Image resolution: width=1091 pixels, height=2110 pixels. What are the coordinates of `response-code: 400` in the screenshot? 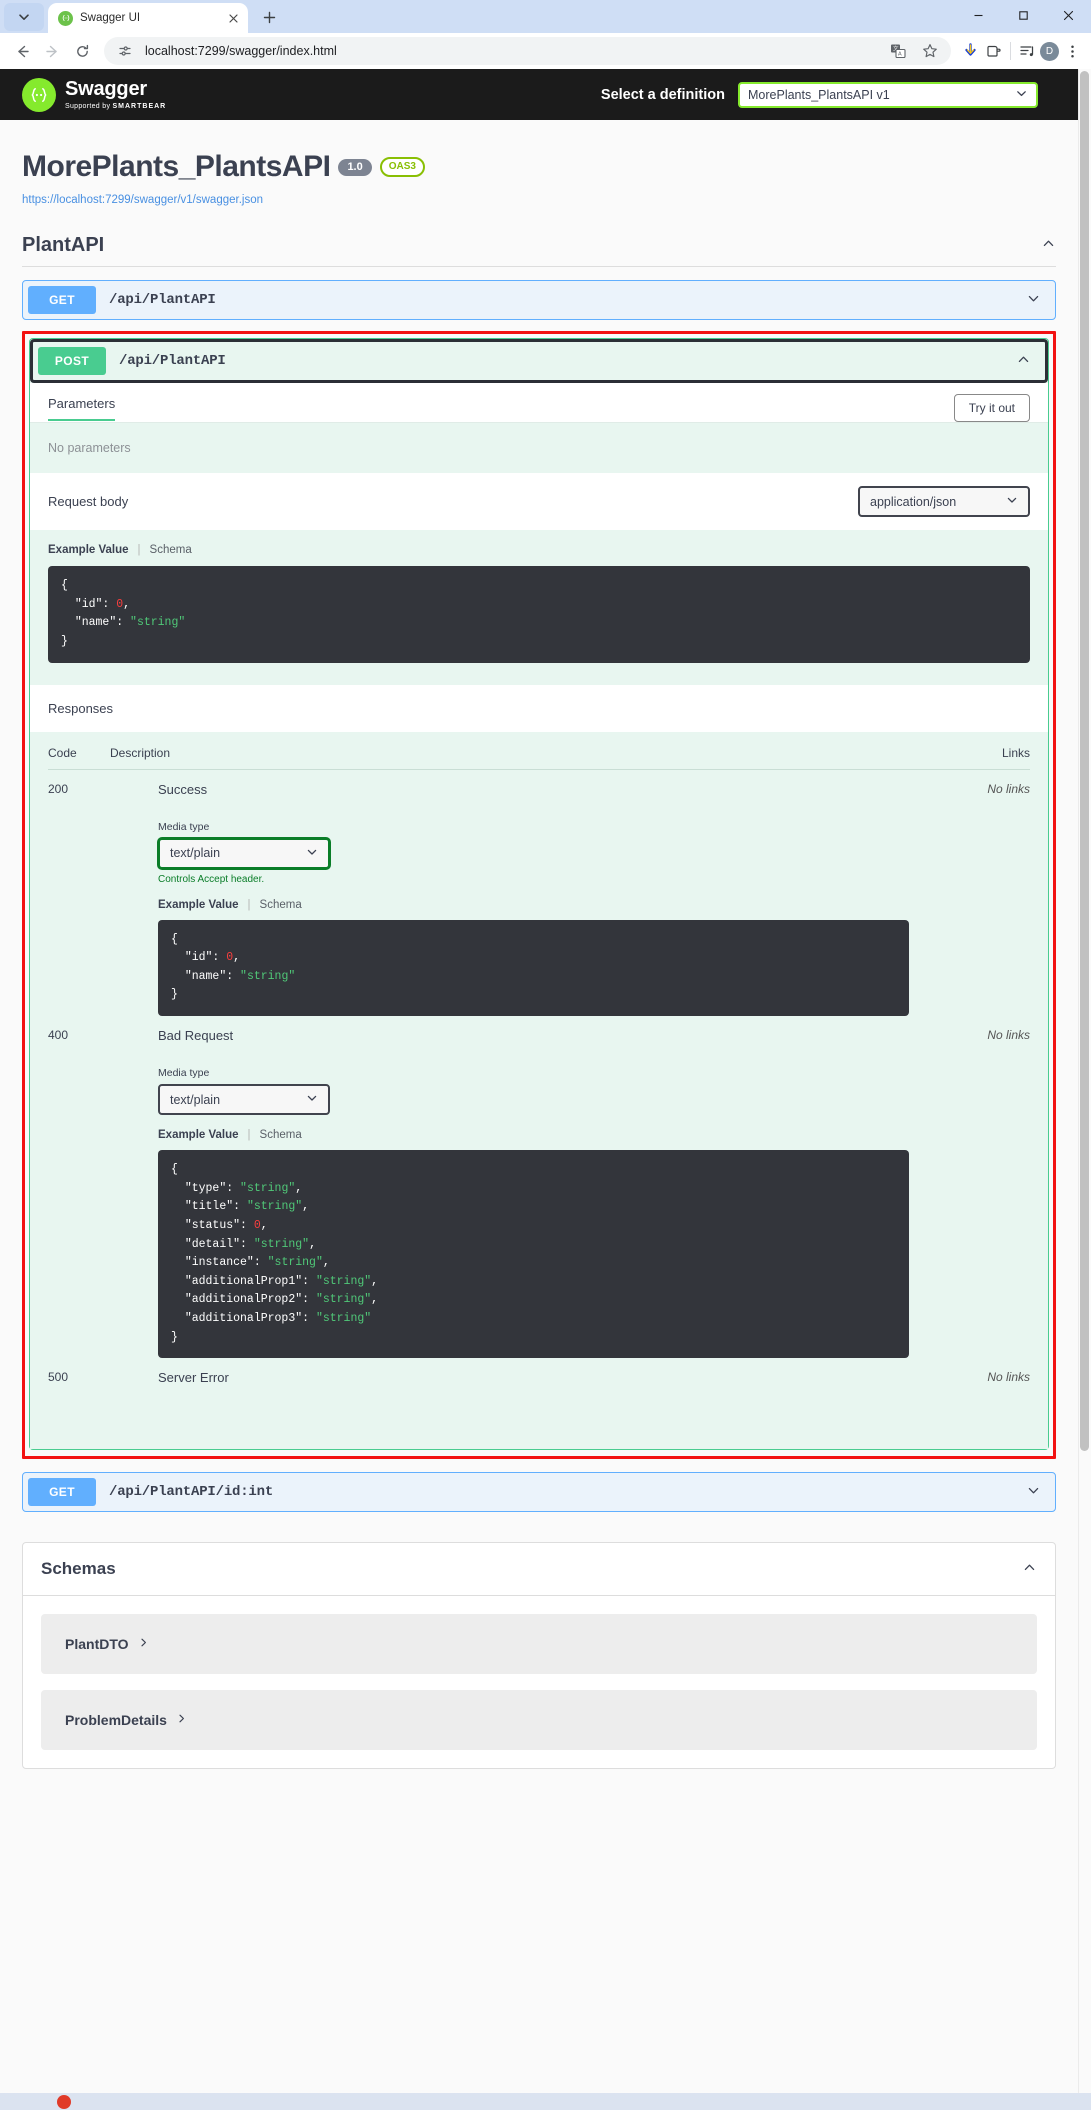 It's located at (58, 1035).